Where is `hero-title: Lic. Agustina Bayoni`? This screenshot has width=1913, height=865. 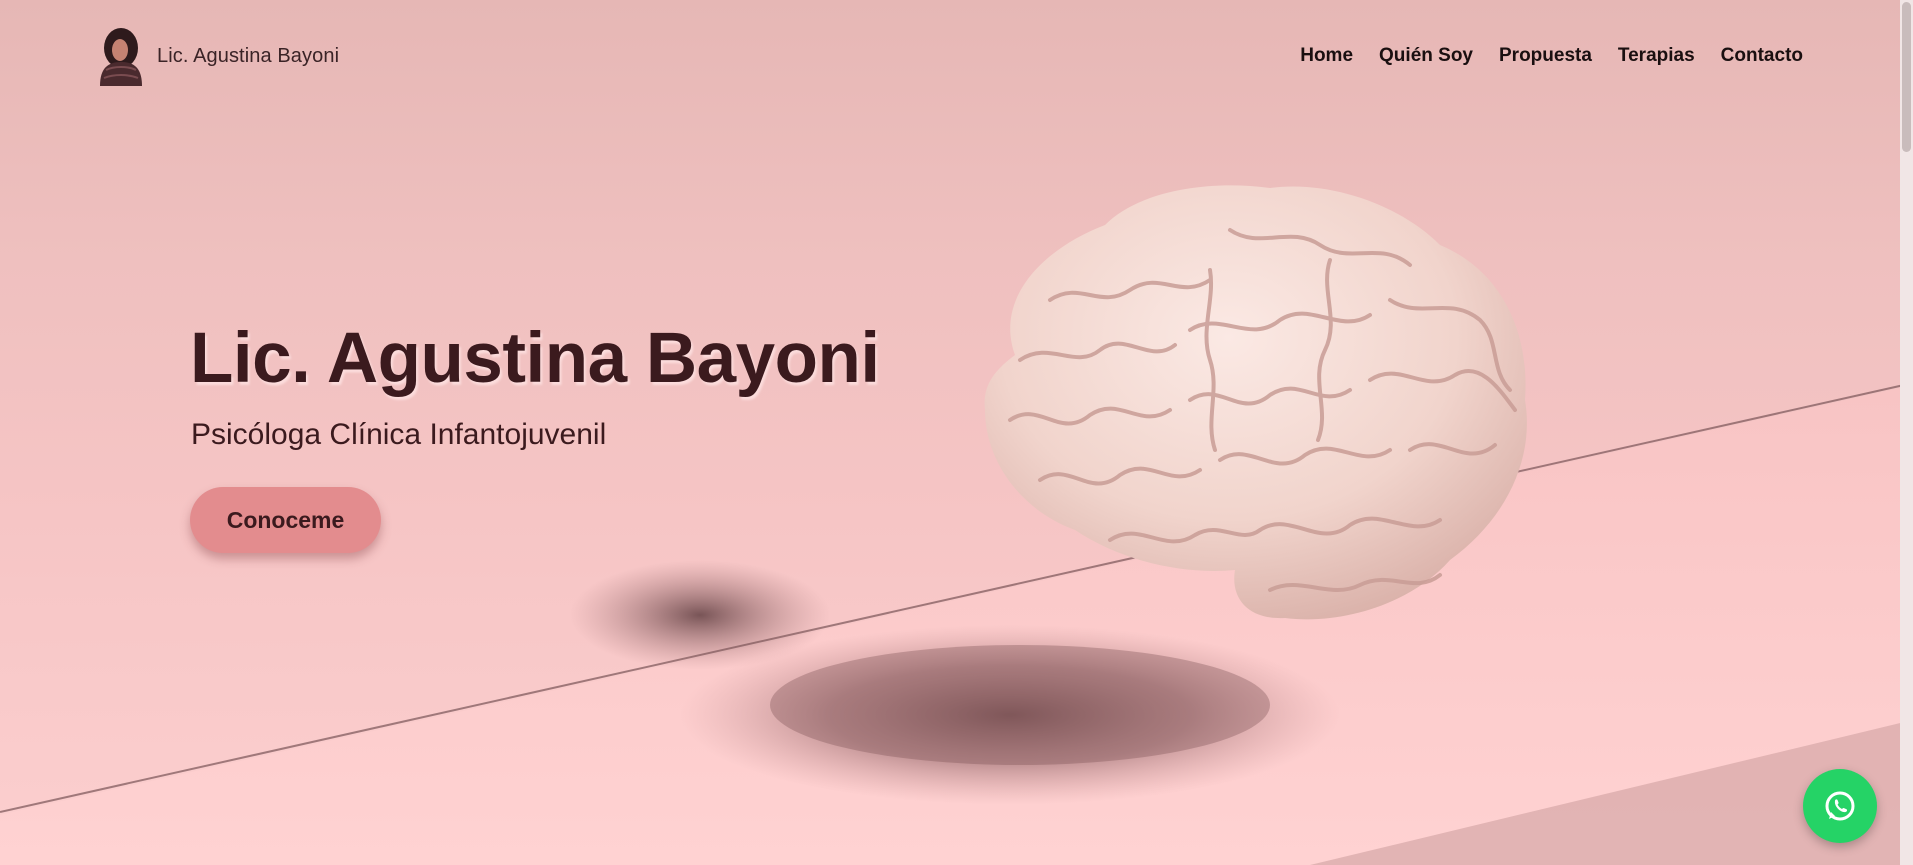
hero-title: Lic. Agustina Bayoni is located at coordinates (535, 358).